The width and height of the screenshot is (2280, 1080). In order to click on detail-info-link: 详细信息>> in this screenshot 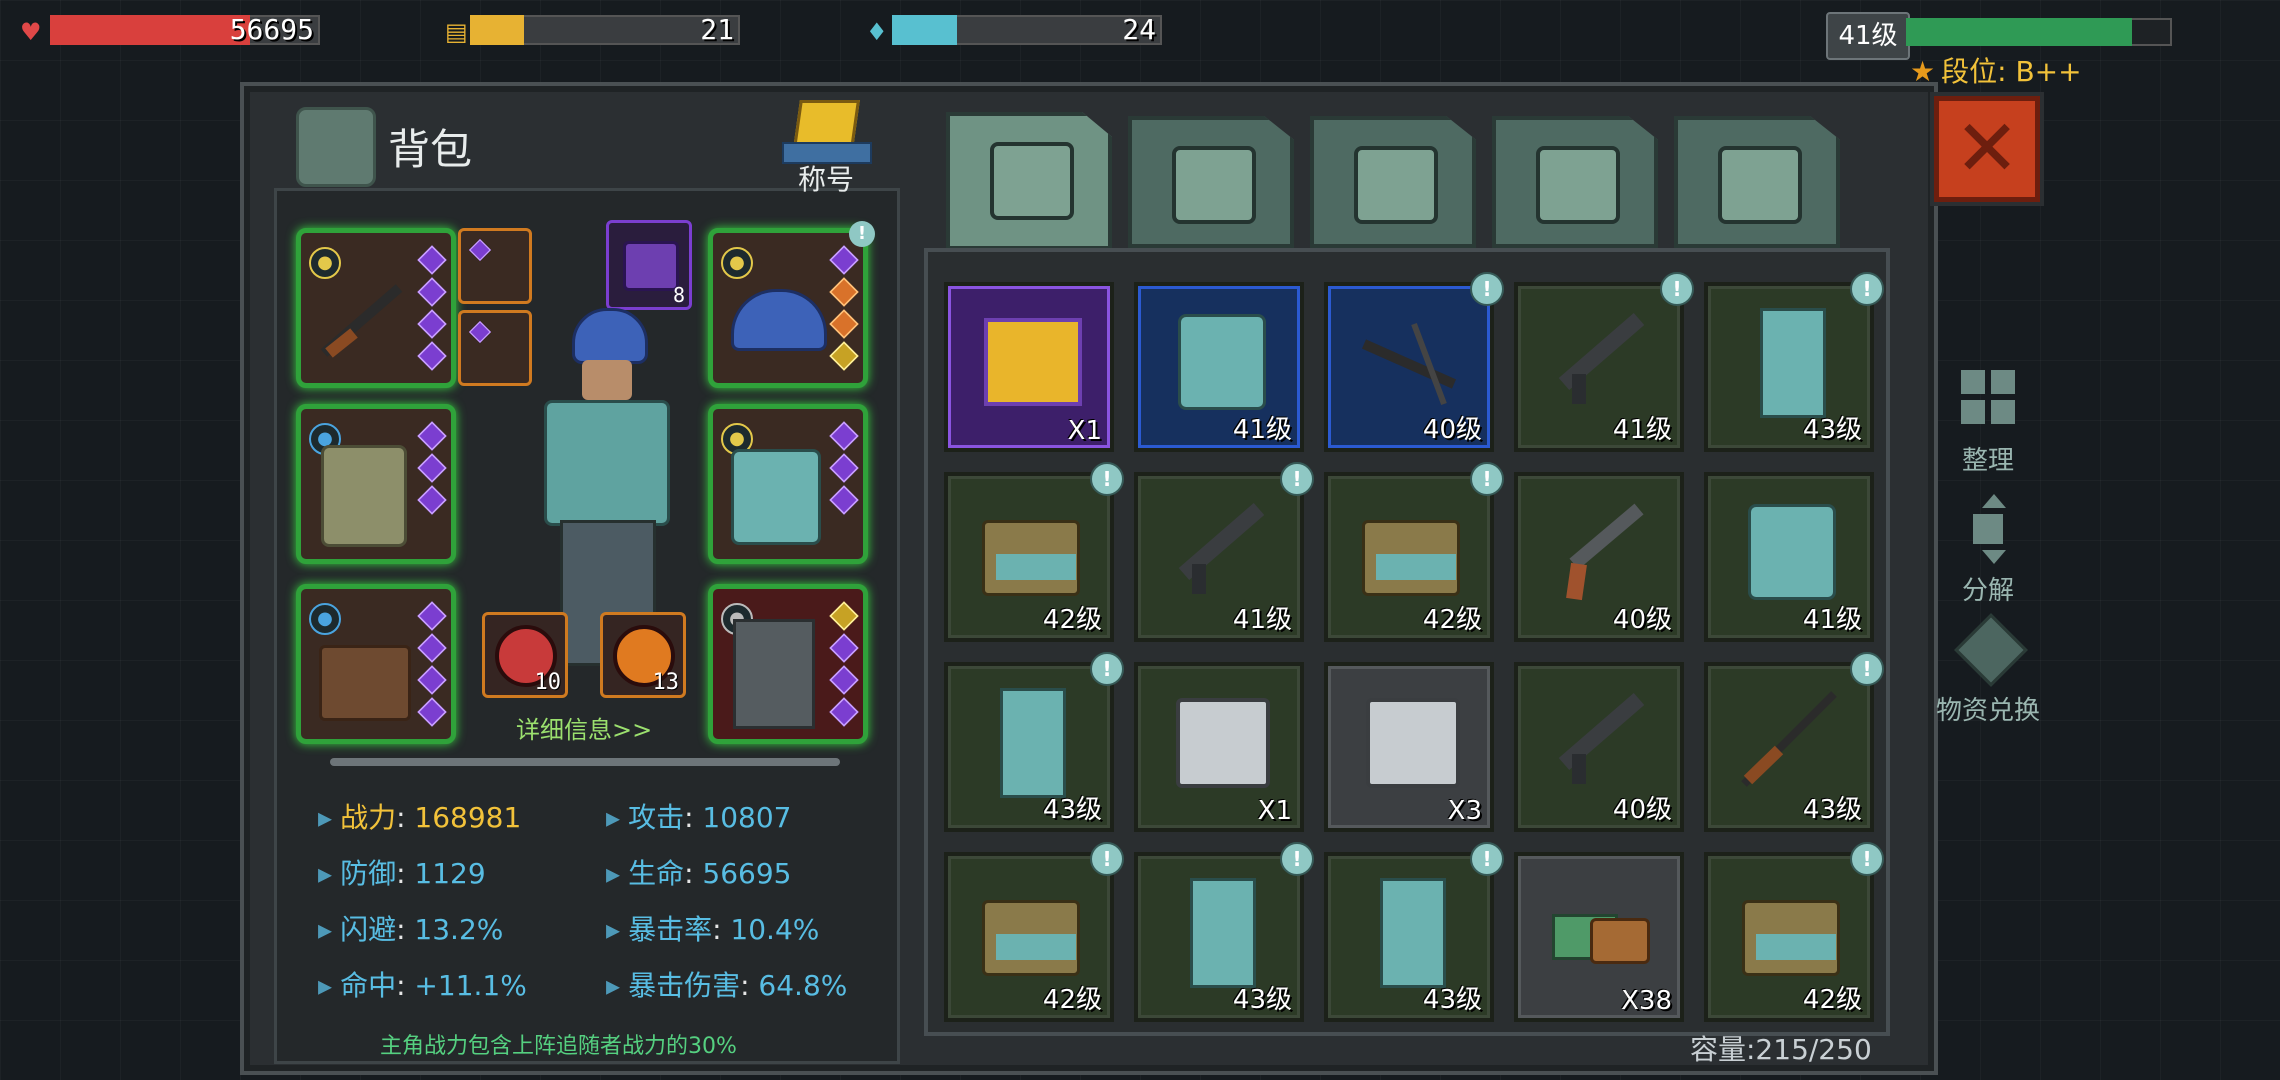, I will do `click(584, 727)`.